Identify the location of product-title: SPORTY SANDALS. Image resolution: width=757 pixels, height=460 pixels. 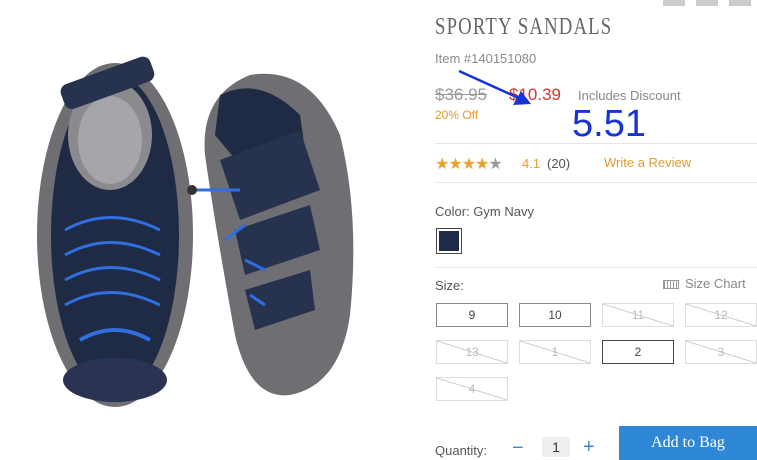
(524, 27).